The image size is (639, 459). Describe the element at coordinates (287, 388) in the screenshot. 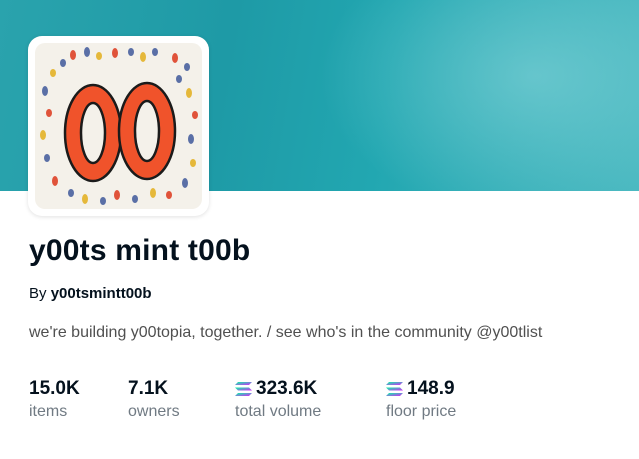

I see `stat-value-text: 323.6K` at that location.